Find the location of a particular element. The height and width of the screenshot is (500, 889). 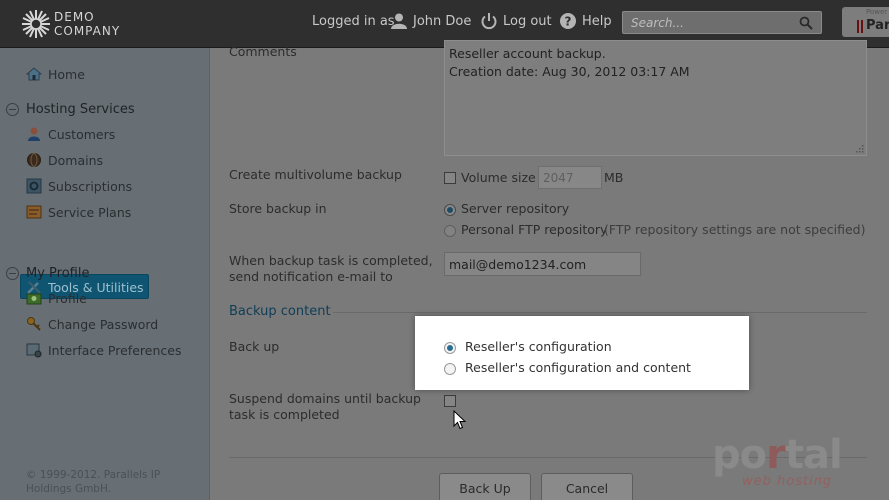

sidebar-group-my-profile: My Profile is located at coordinates (47, 273).